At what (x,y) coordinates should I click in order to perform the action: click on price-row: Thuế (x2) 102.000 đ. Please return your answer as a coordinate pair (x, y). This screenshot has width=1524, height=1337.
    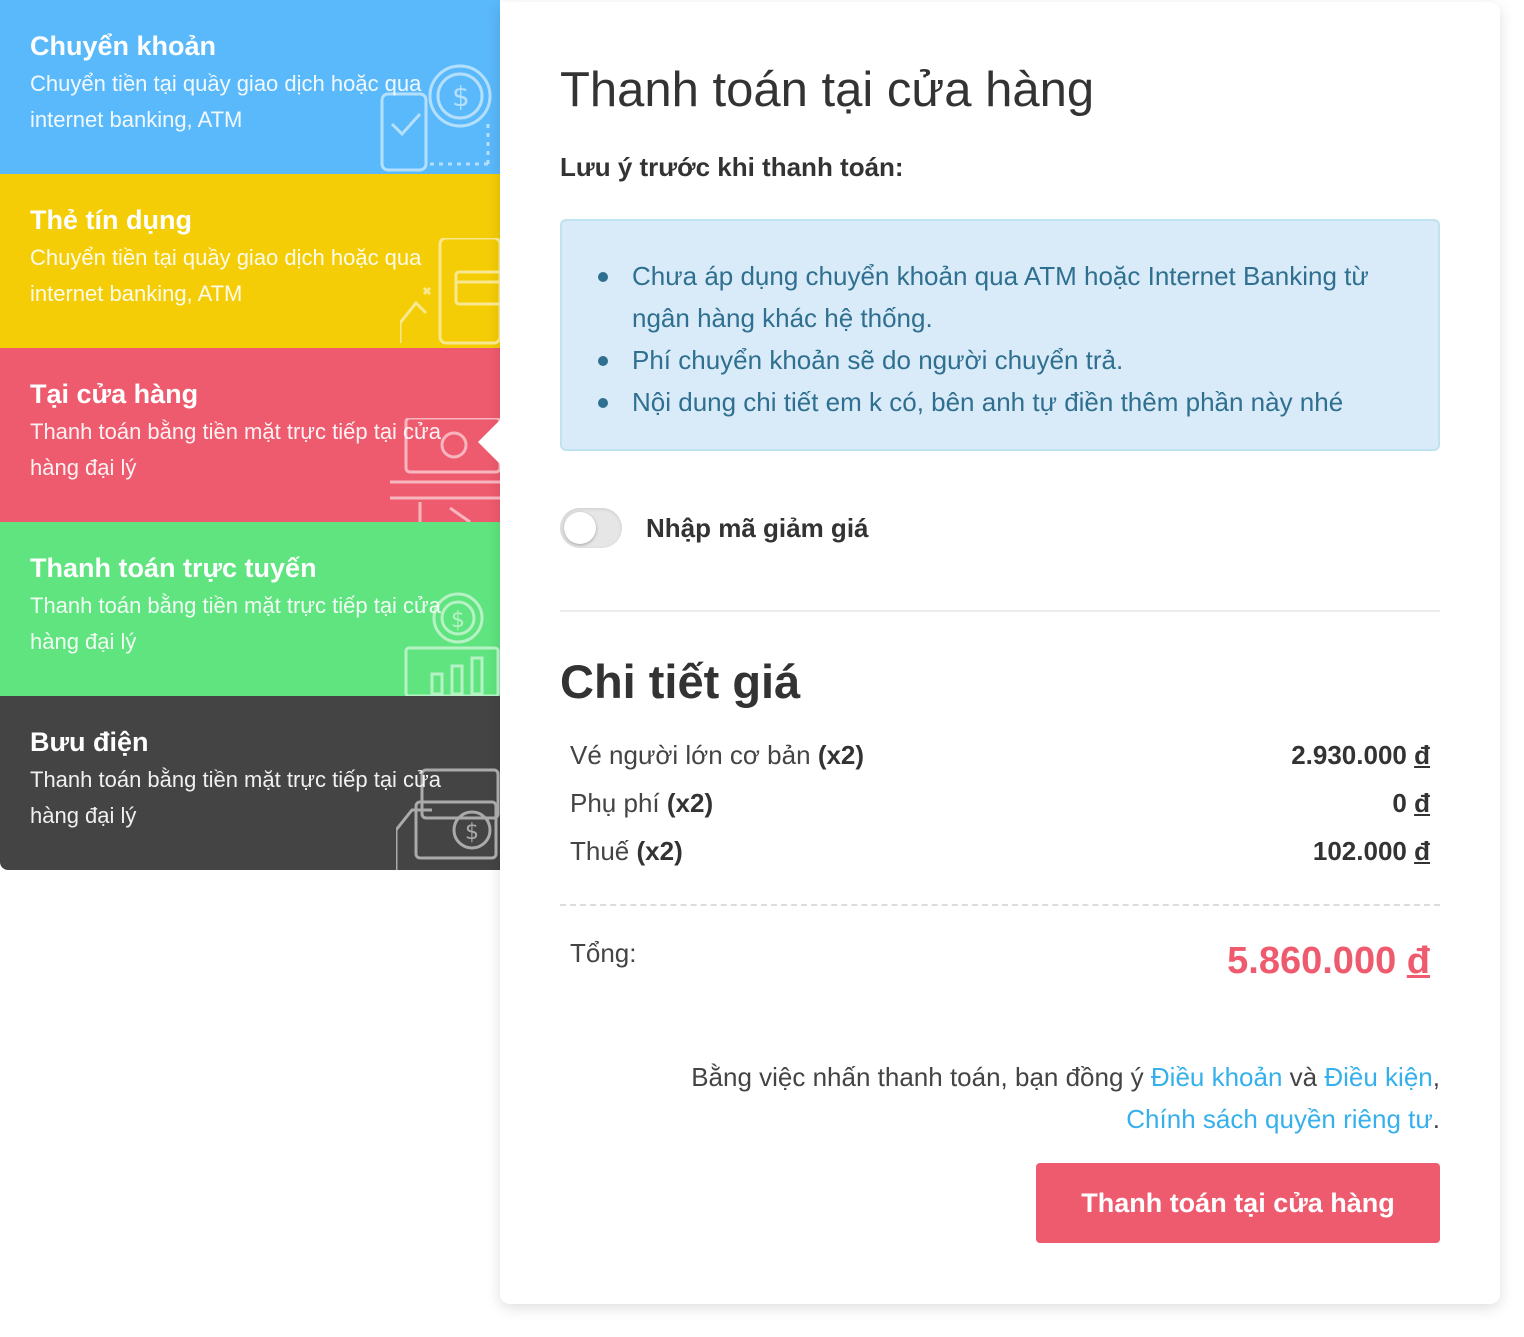
    Looking at the image, I should click on (1000, 860).